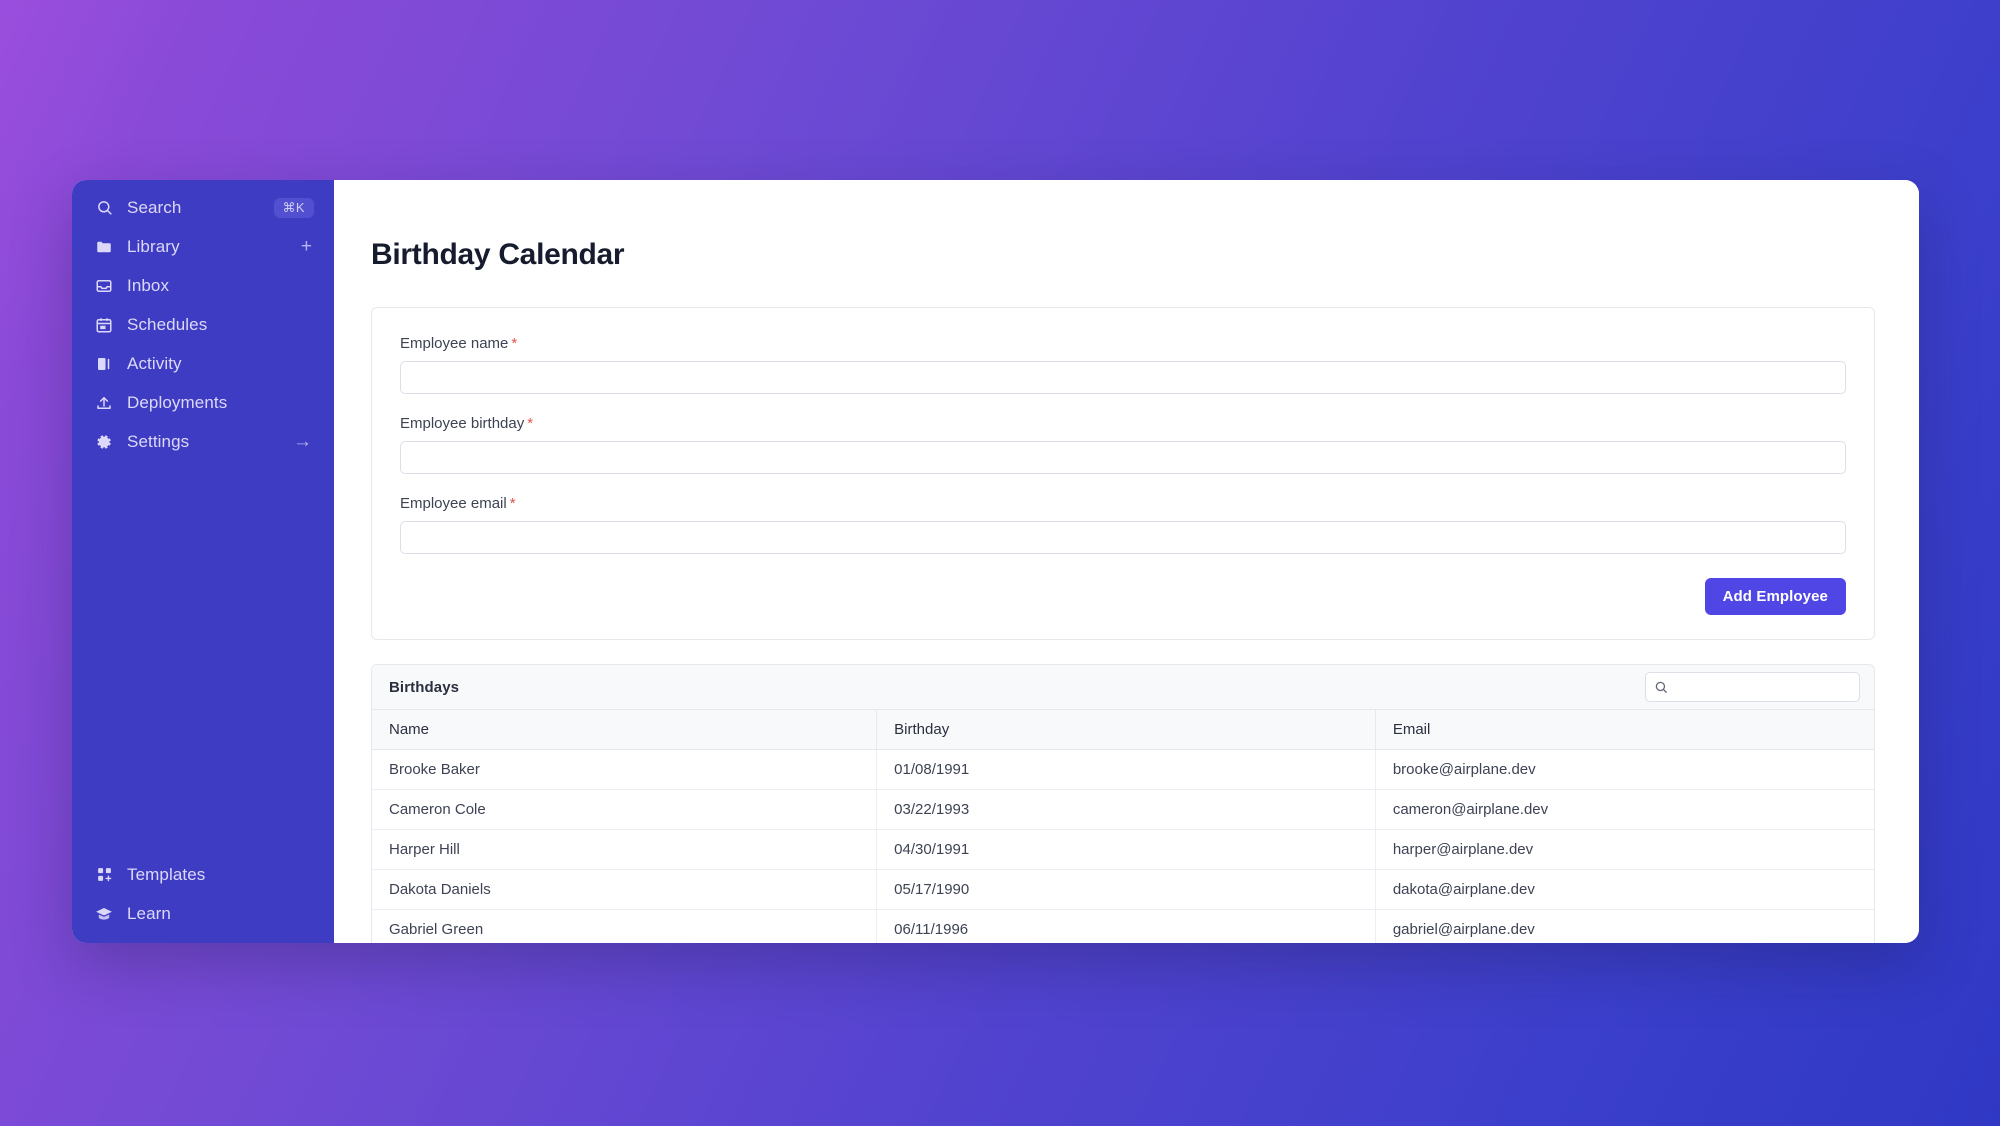 This screenshot has height=1126, width=2000. Describe the element at coordinates (1123, 343) in the screenshot. I see `employee-name-label: Employee name *` at that location.